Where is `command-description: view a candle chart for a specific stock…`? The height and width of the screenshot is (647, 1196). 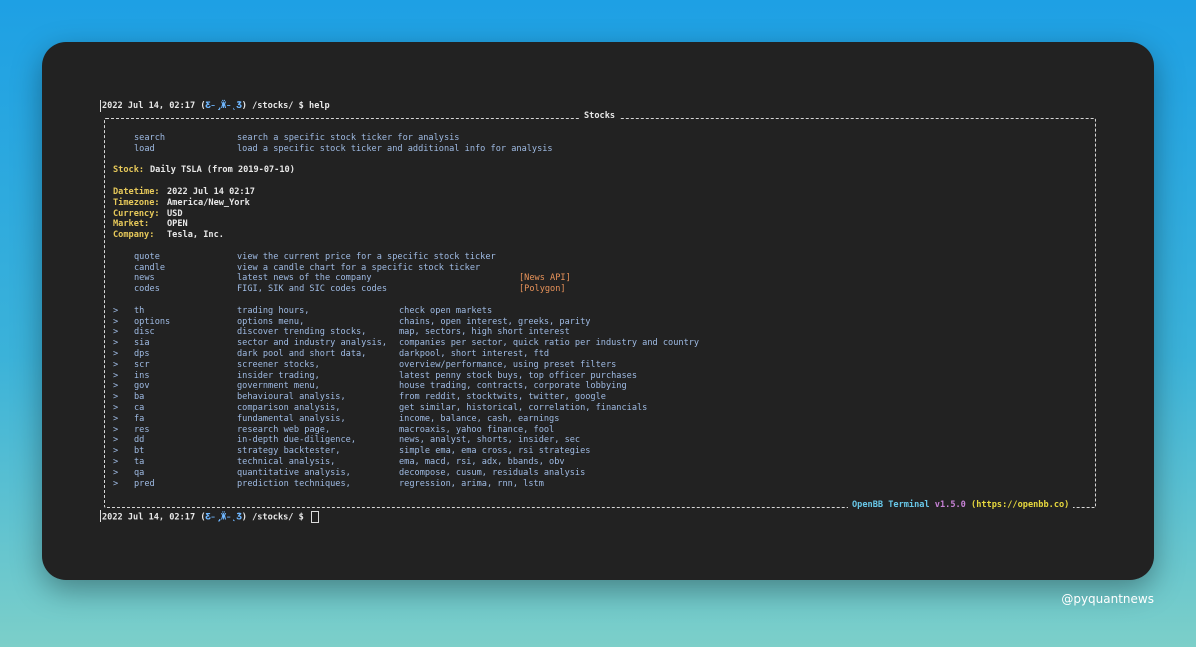 command-description: view a candle chart for a specific stock… is located at coordinates (359, 267).